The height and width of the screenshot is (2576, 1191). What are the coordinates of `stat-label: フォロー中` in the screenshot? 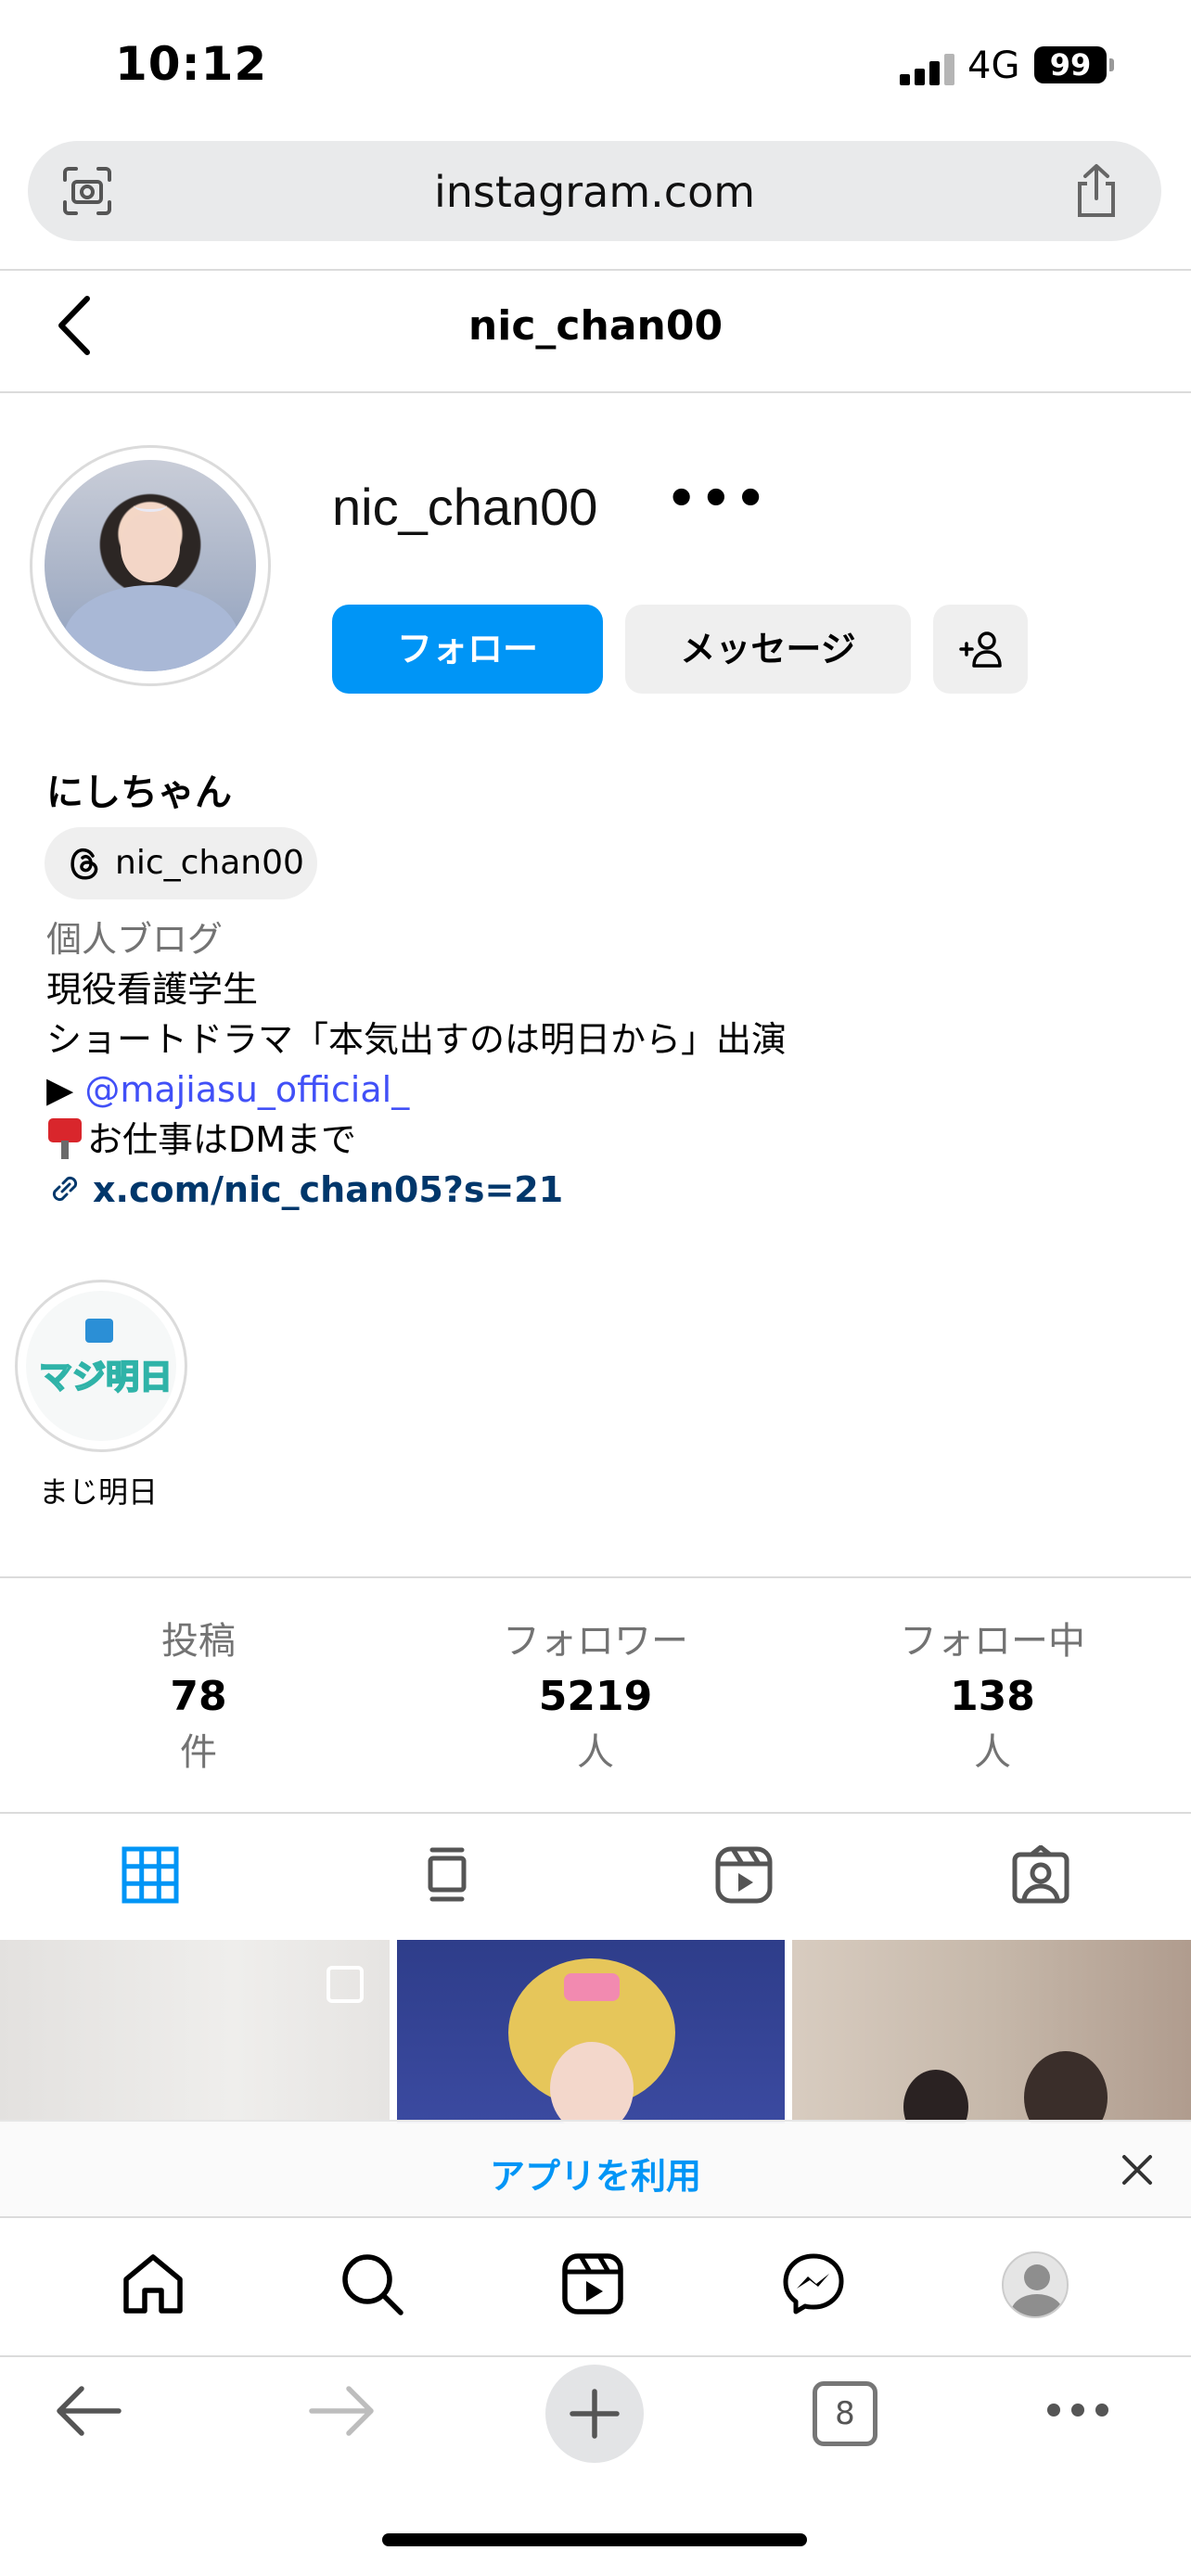 It's located at (992, 1641).